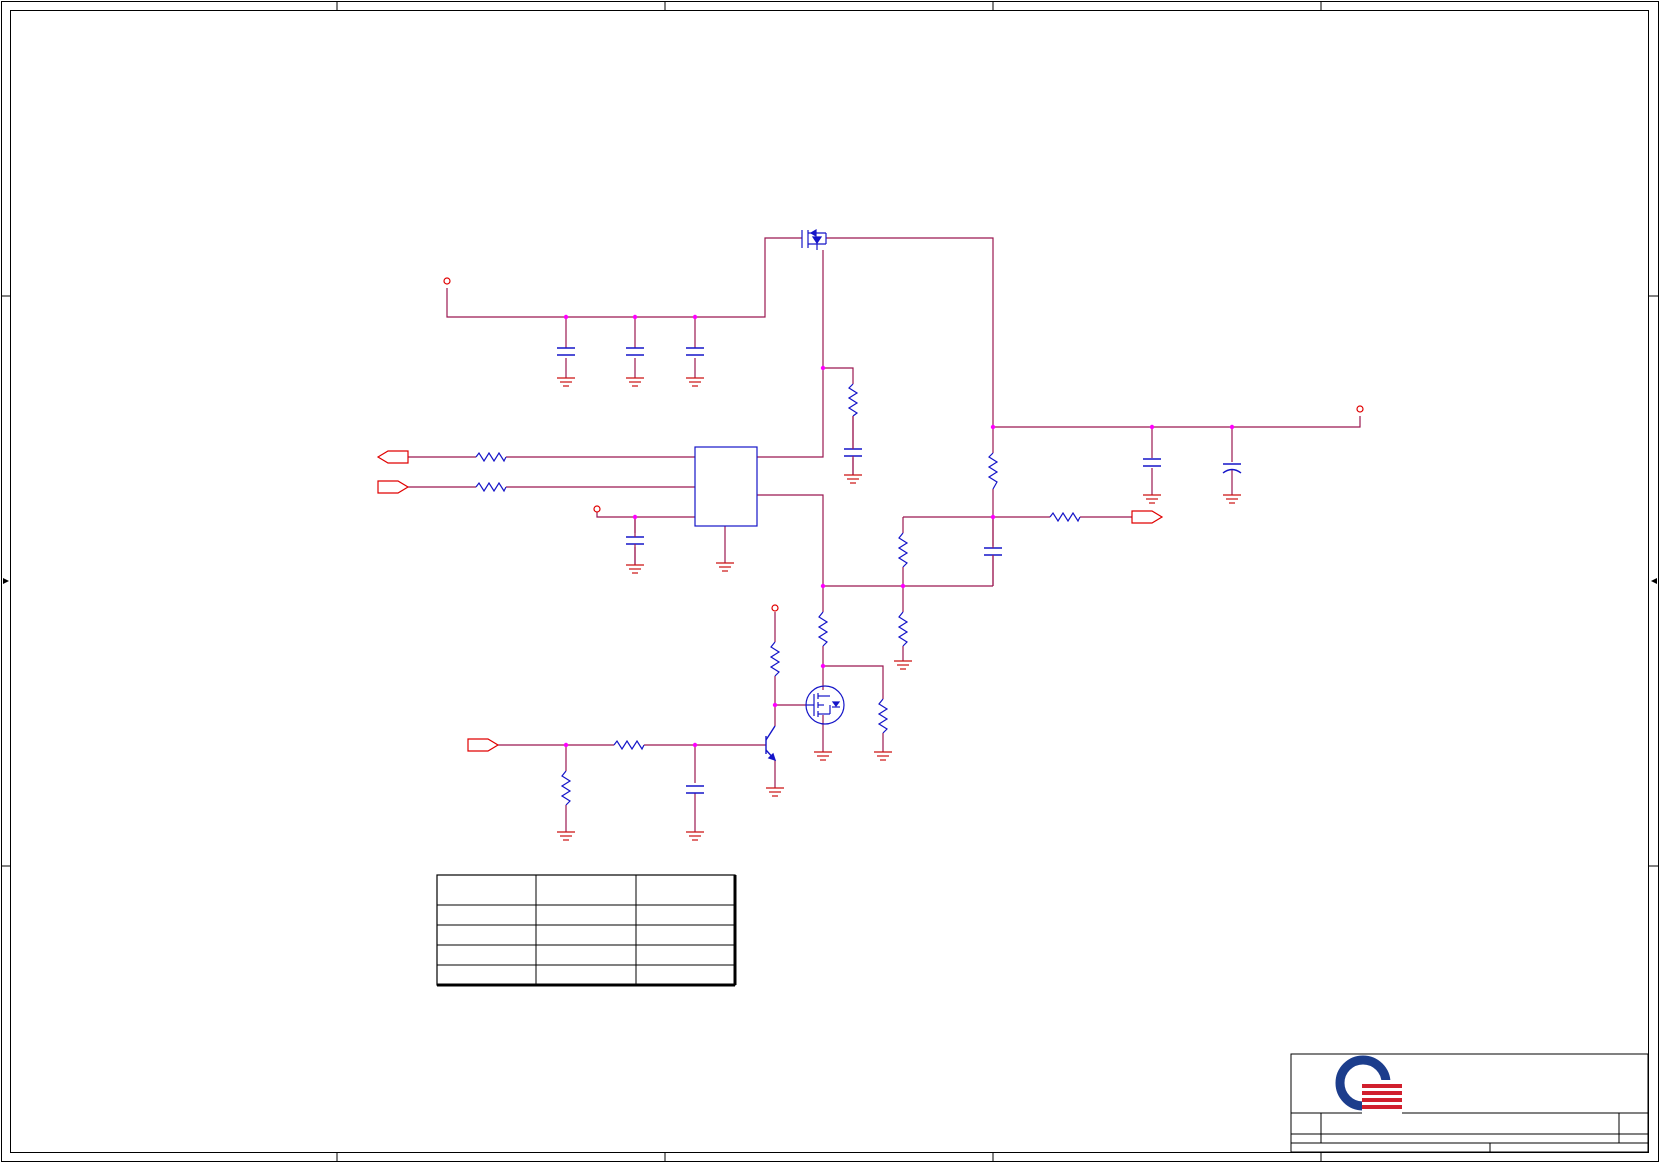 Image resolution: width=1660 pixels, height=1163 pixels. I want to click on resistor-v-dis, so click(823, 629).